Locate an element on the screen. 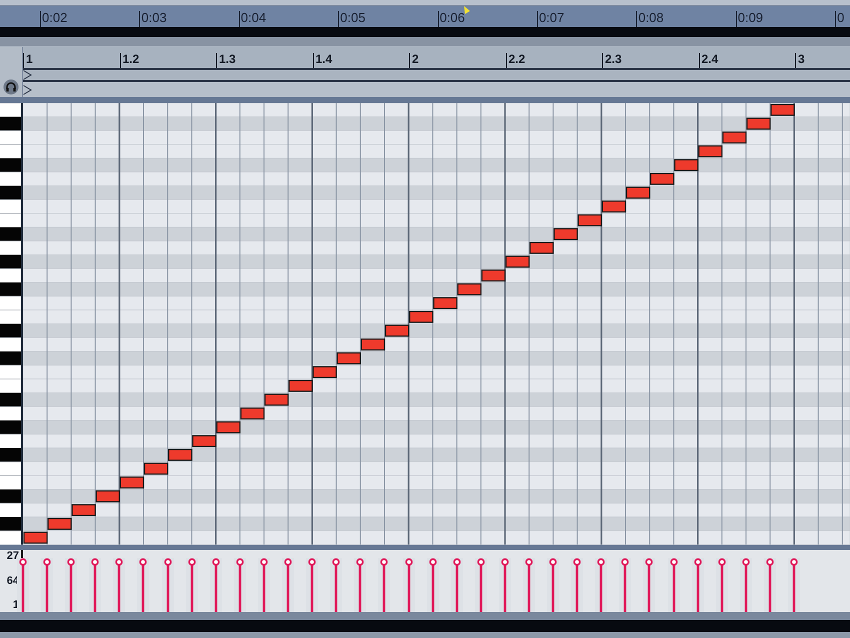 Image resolution: width=850 pixels, height=638 pixels. beat-label: 1.2 is located at coordinates (130, 60).